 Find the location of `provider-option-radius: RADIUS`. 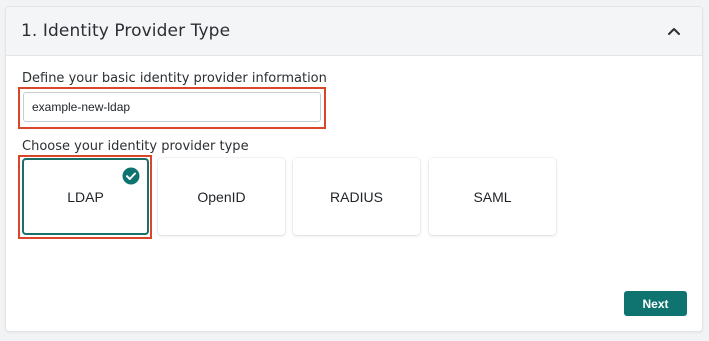

provider-option-radius: RADIUS is located at coordinates (356, 196).